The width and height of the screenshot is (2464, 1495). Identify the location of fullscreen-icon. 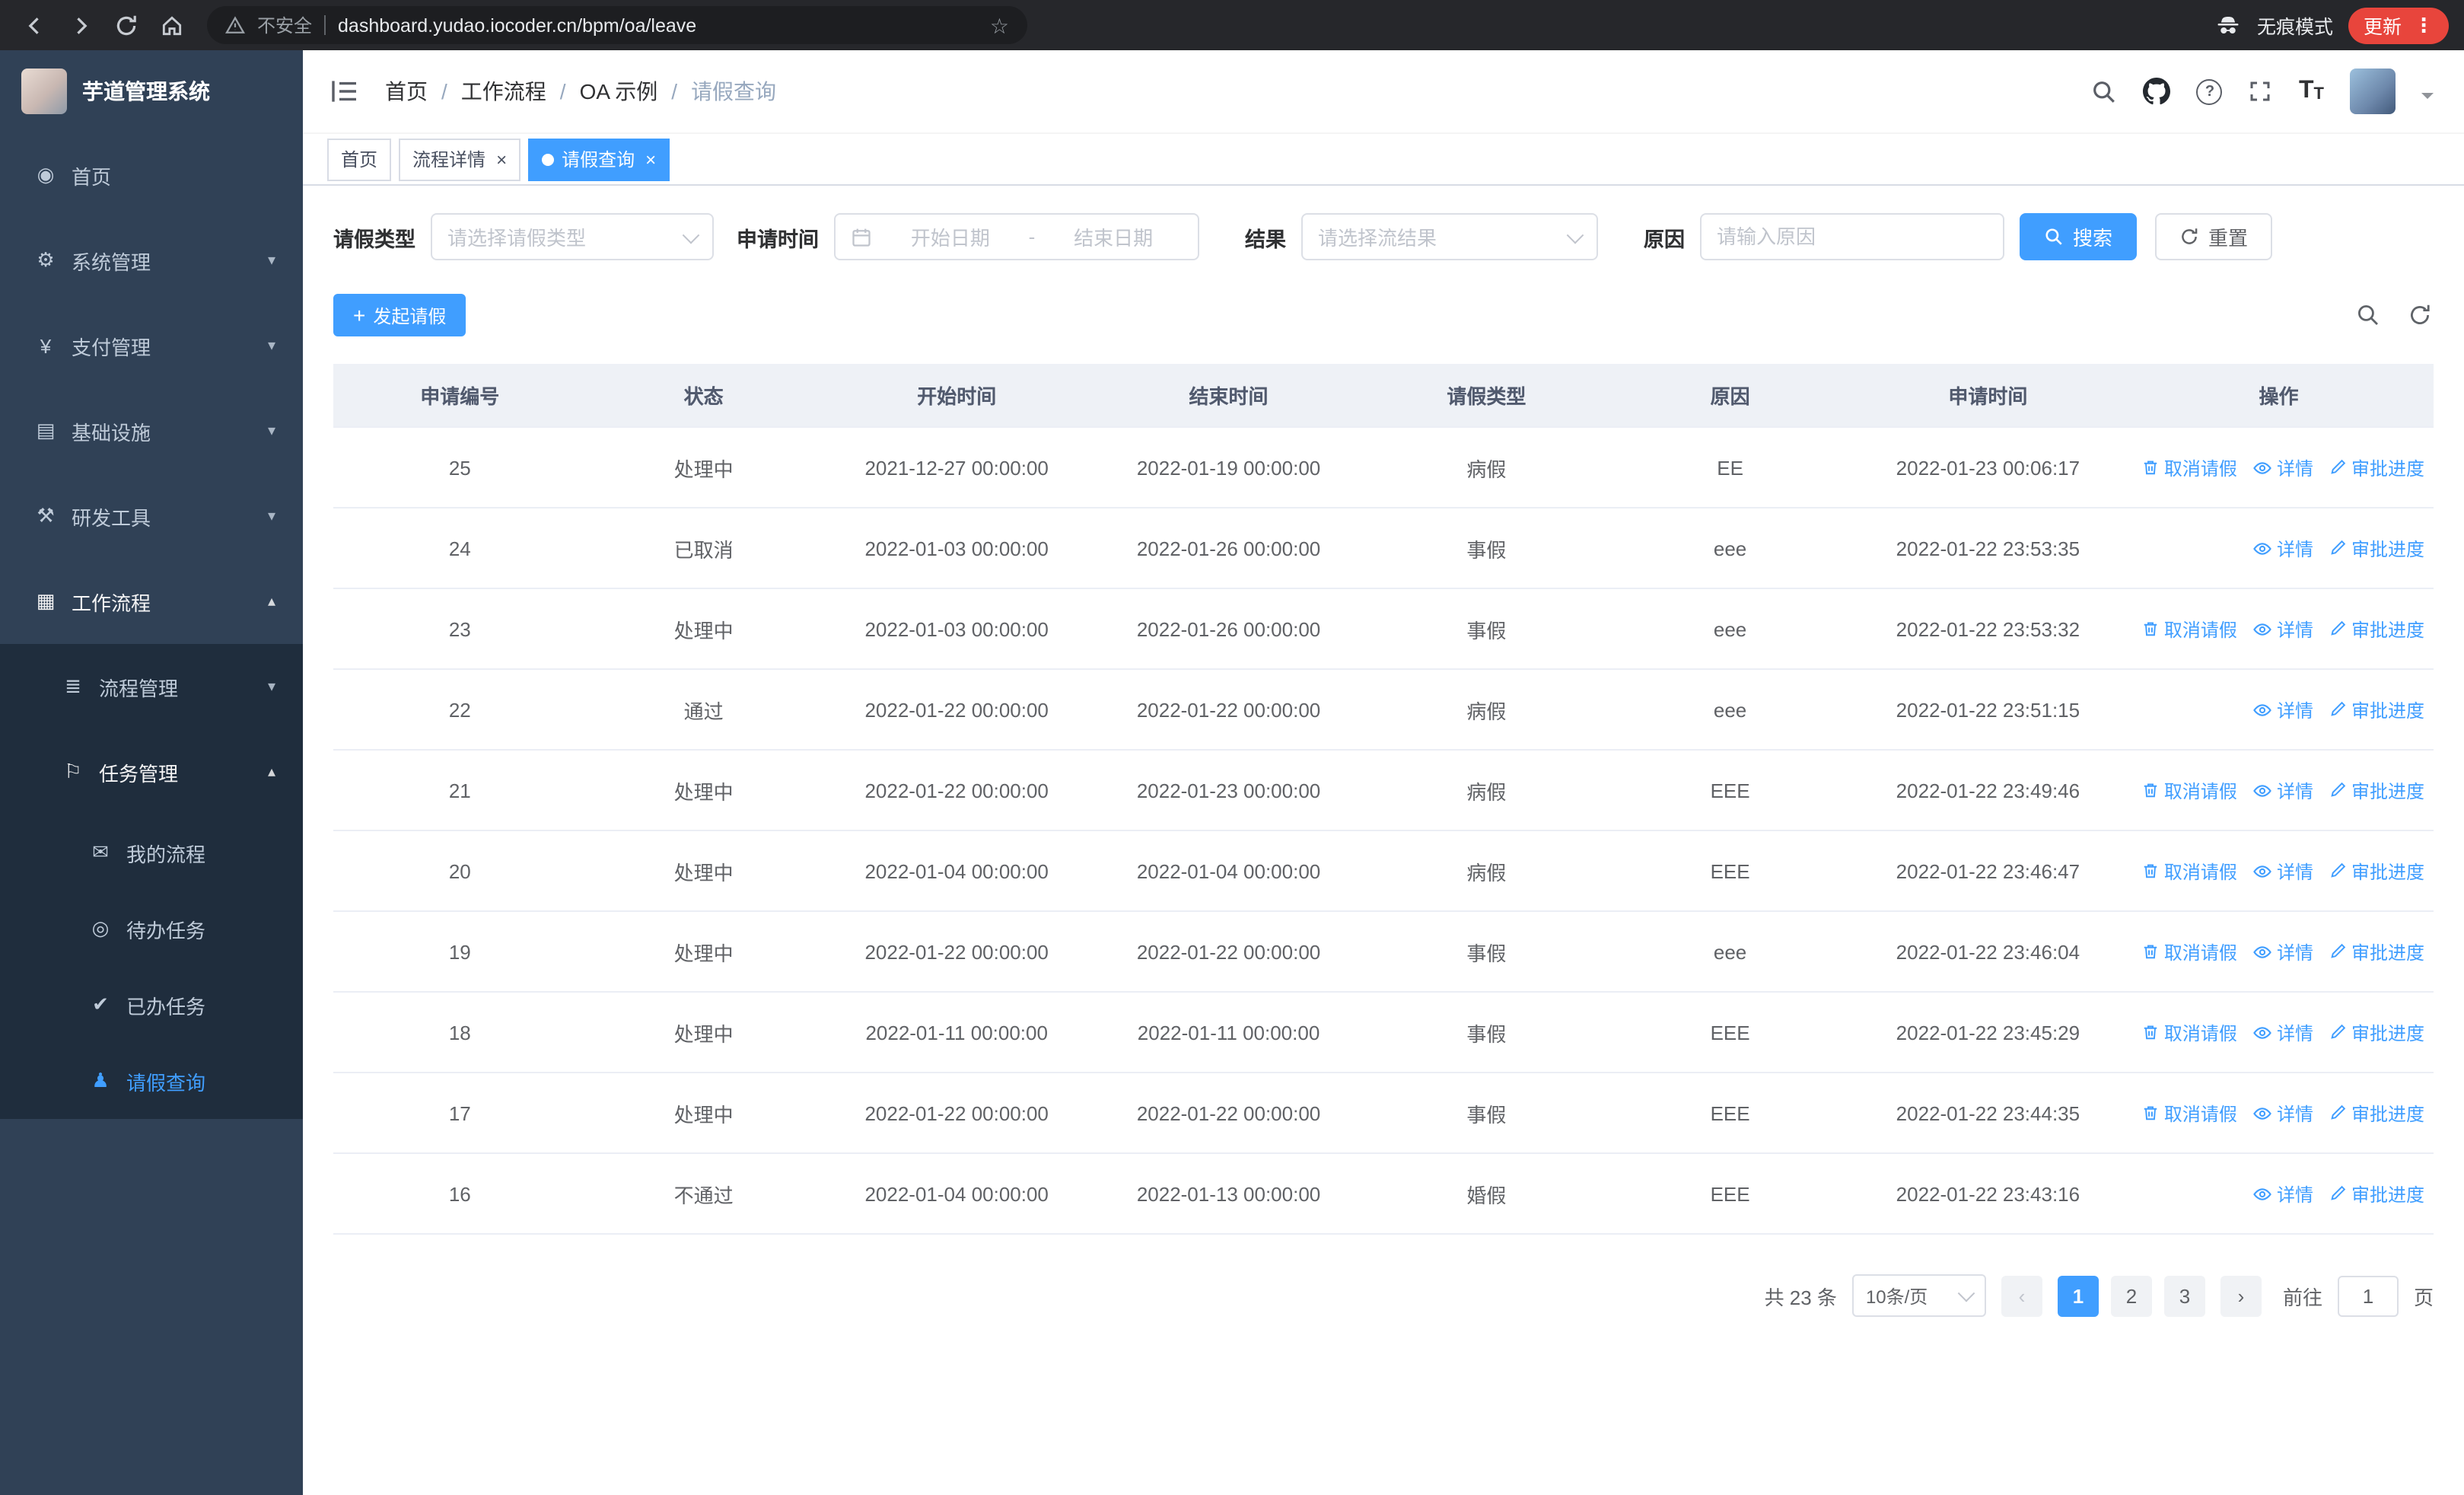
(2261, 92).